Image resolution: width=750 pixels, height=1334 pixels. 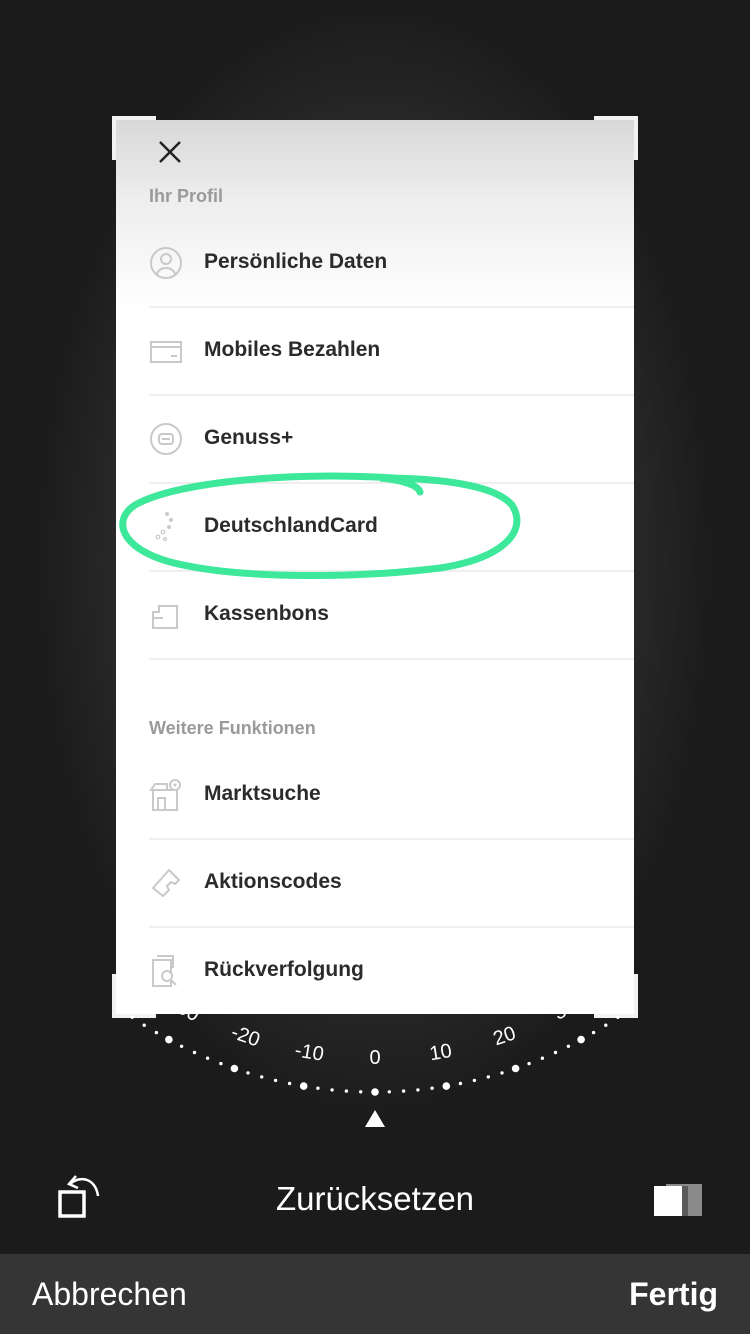 What do you see at coordinates (504, 1036) in the screenshot?
I see `dial-tick-label: 20` at bounding box center [504, 1036].